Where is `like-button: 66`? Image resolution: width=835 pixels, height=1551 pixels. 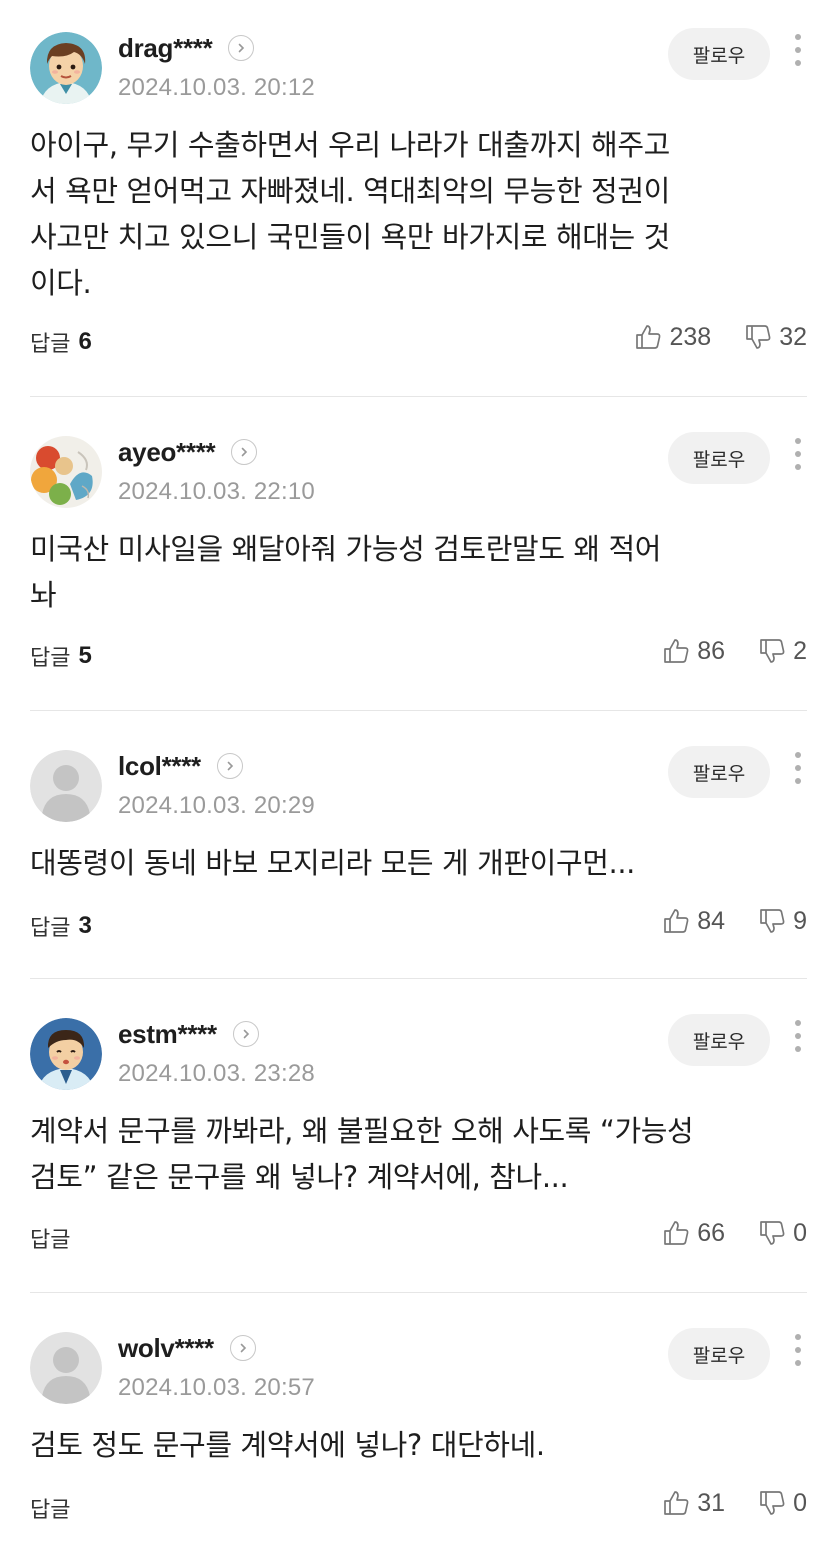 like-button: 66 is located at coordinates (693, 1233).